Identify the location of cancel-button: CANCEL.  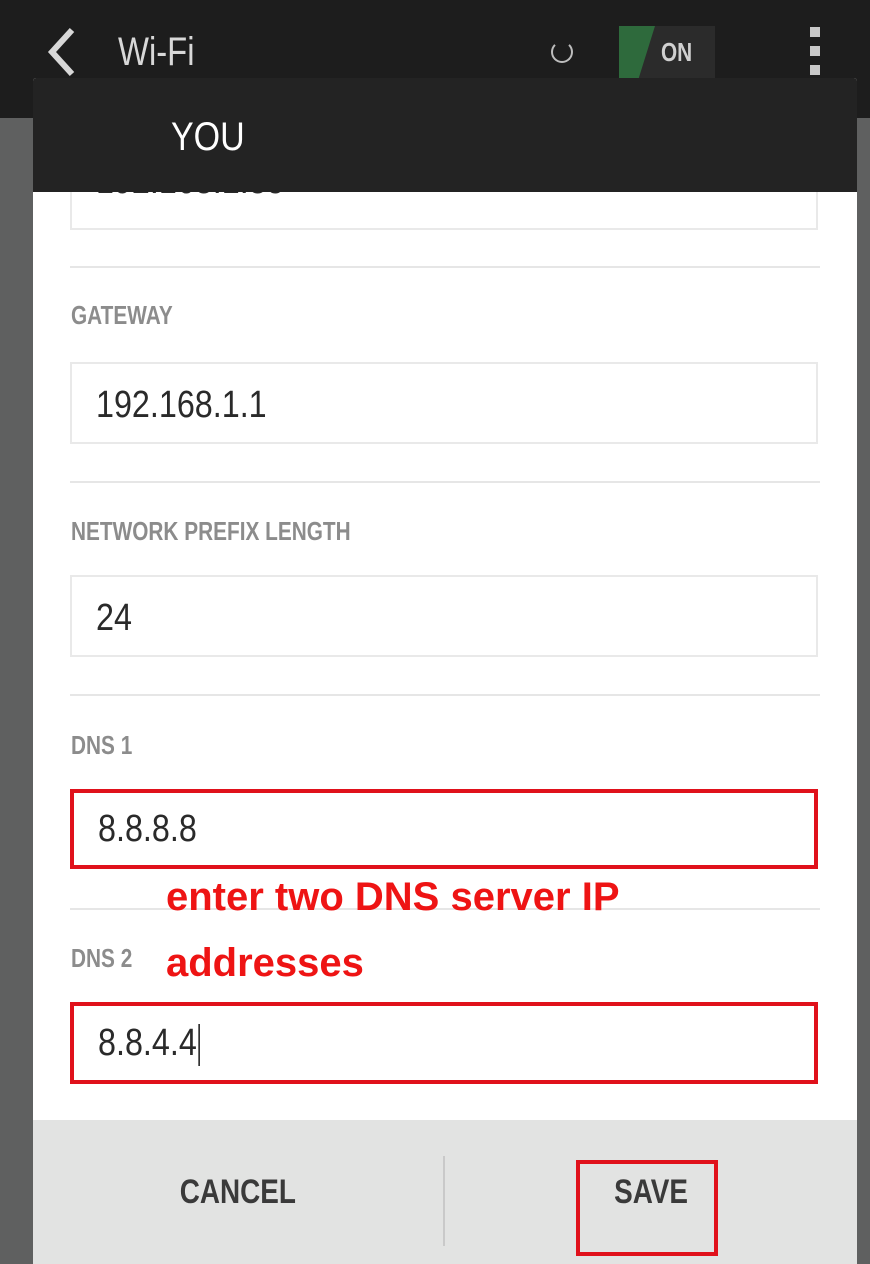
(238, 1192).